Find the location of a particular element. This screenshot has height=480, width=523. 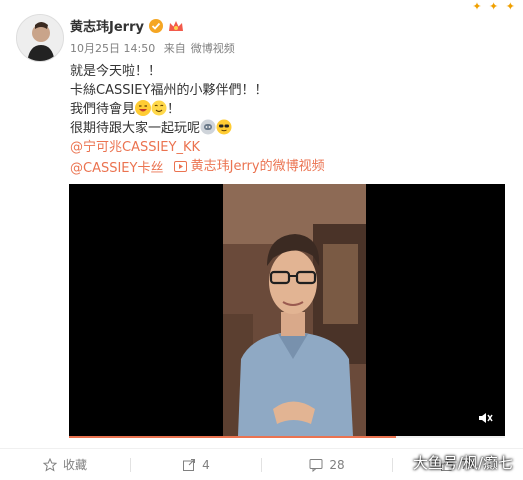

video-progress-fill is located at coordinates (232, 437).